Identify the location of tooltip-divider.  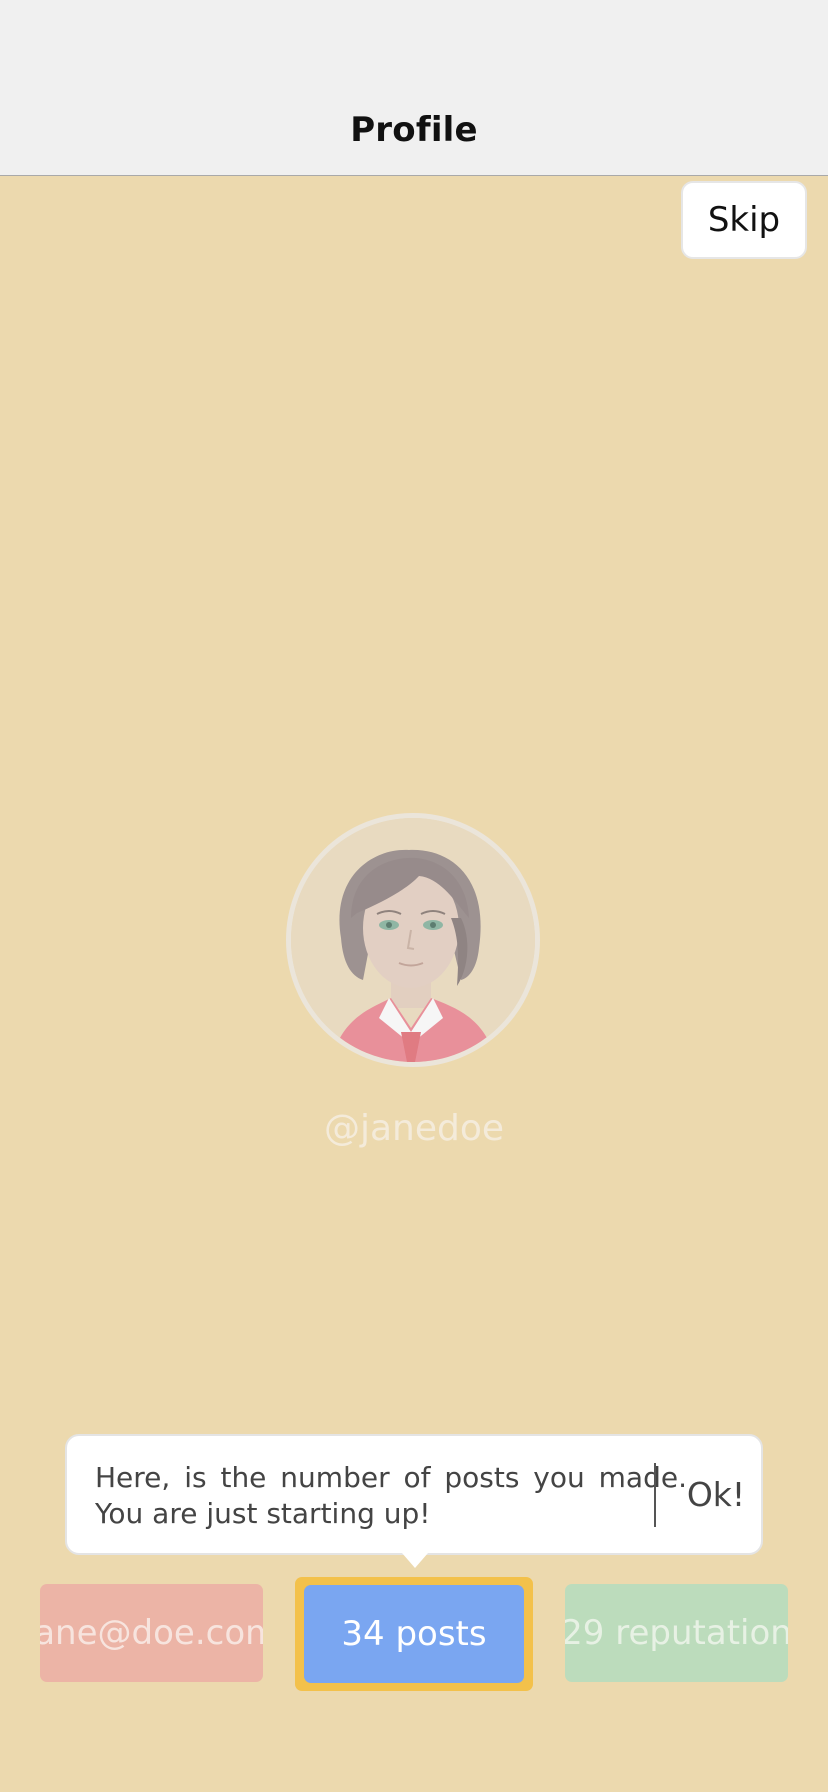
(655, 1495).